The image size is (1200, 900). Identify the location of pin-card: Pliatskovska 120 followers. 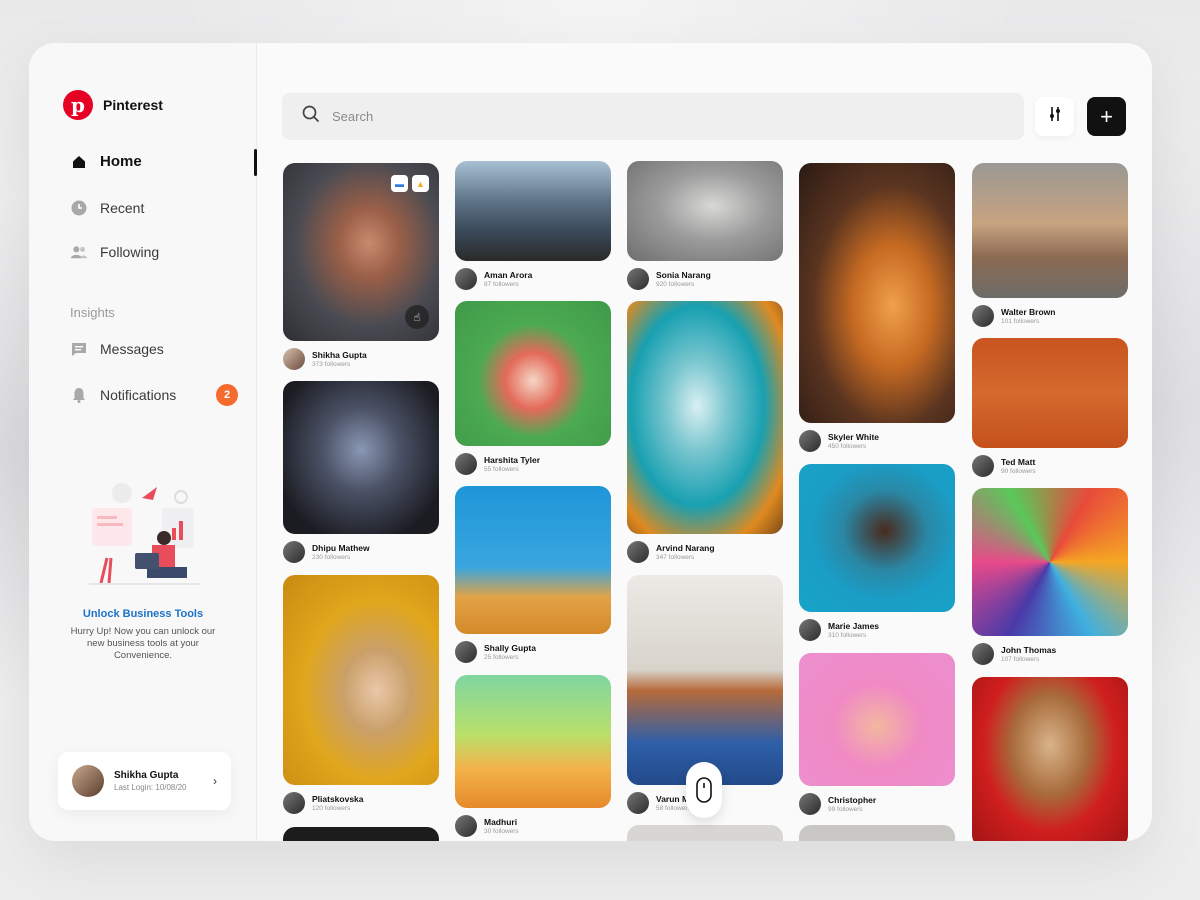
(361, 695).